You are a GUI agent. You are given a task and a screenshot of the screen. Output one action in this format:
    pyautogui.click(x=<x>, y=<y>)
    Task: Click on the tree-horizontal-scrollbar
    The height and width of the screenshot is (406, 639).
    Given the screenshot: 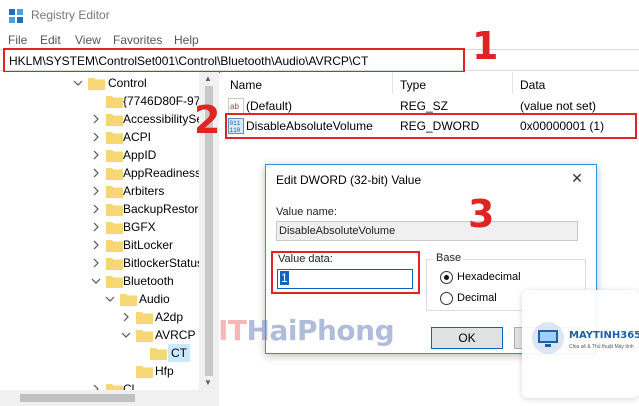 What is the action you would take?
    pyautogui.click(x=109, y=398)
    